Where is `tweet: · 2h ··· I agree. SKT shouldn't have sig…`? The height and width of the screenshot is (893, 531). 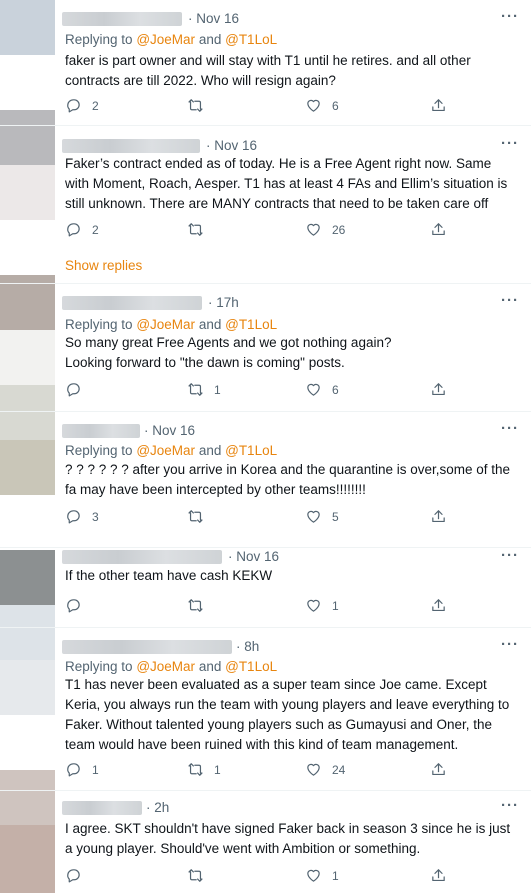 tweet: · 2h ··· I agree. SKT shouldn't have sig… is located at coordinates (265, 841).